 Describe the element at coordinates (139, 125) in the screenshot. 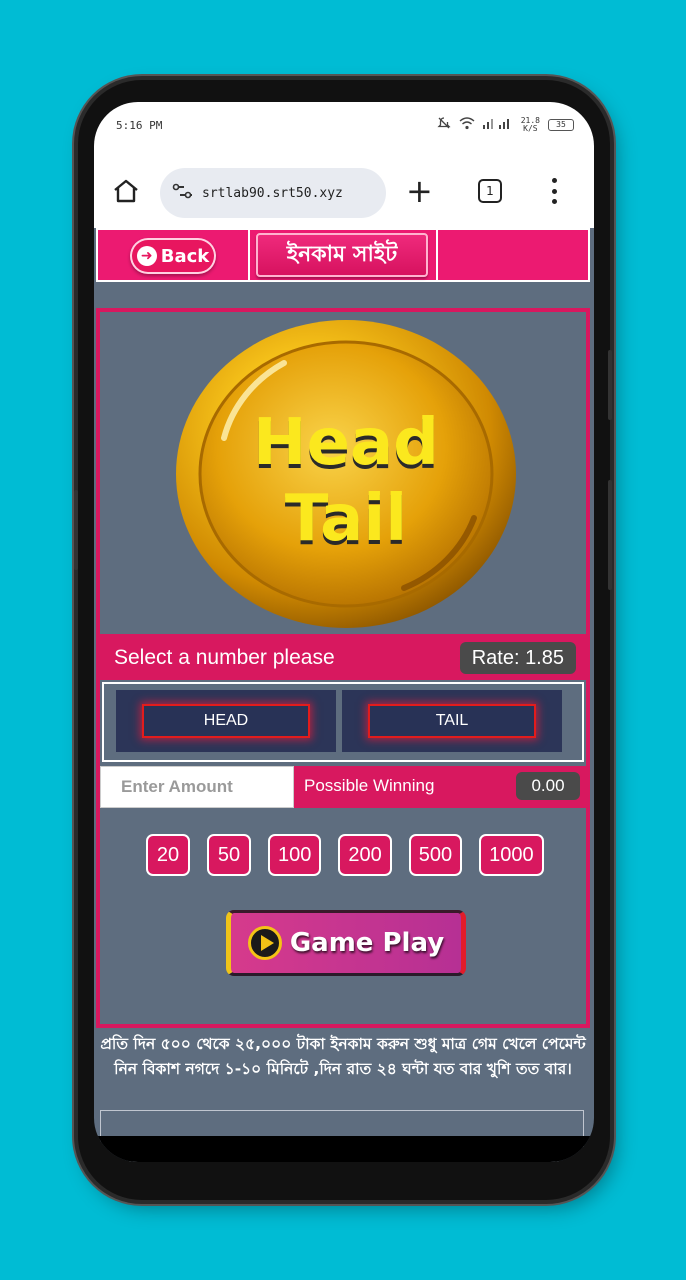

I see `status-time: 5:16 PM` at that location.